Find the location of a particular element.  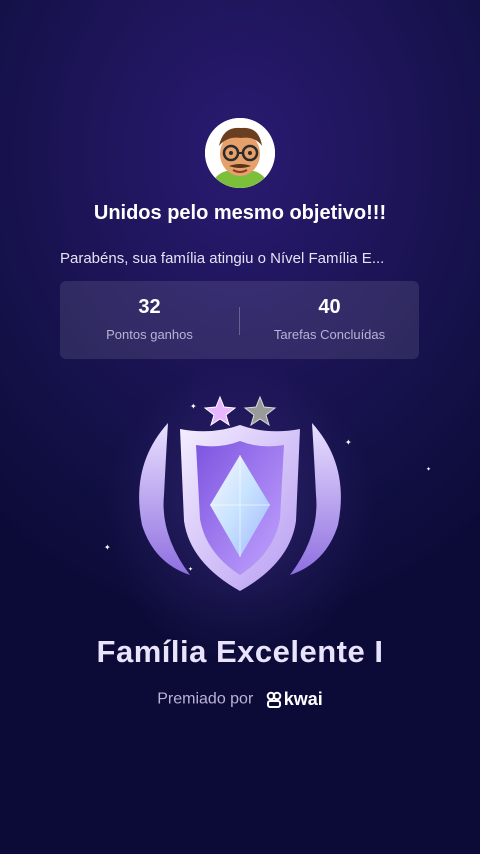

cartoon-man-avatar-icon is located at coordinates (240, 153).